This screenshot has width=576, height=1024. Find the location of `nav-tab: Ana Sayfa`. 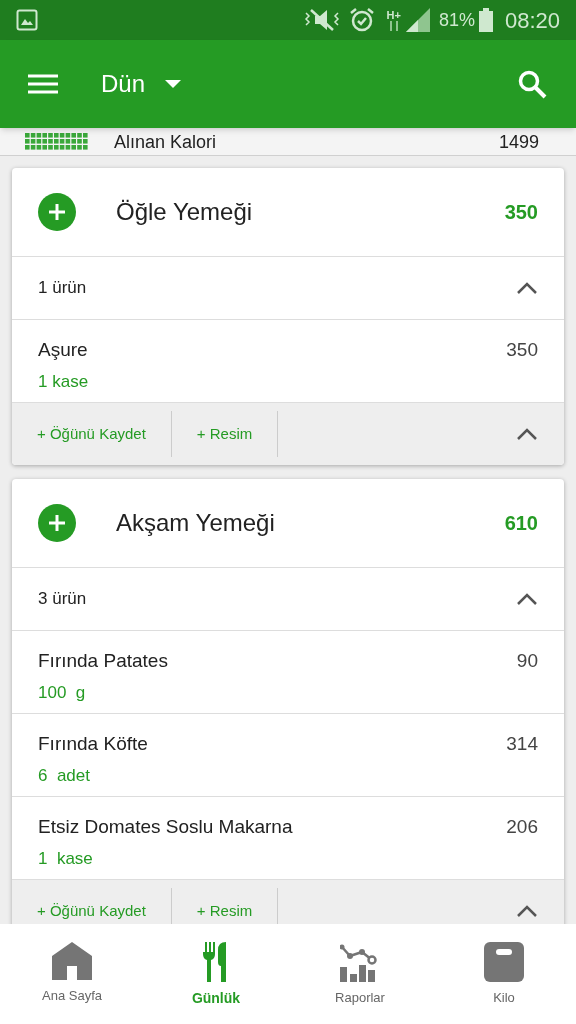

nav-tab: Ana Sayfa is located at coordinates (72, 974).